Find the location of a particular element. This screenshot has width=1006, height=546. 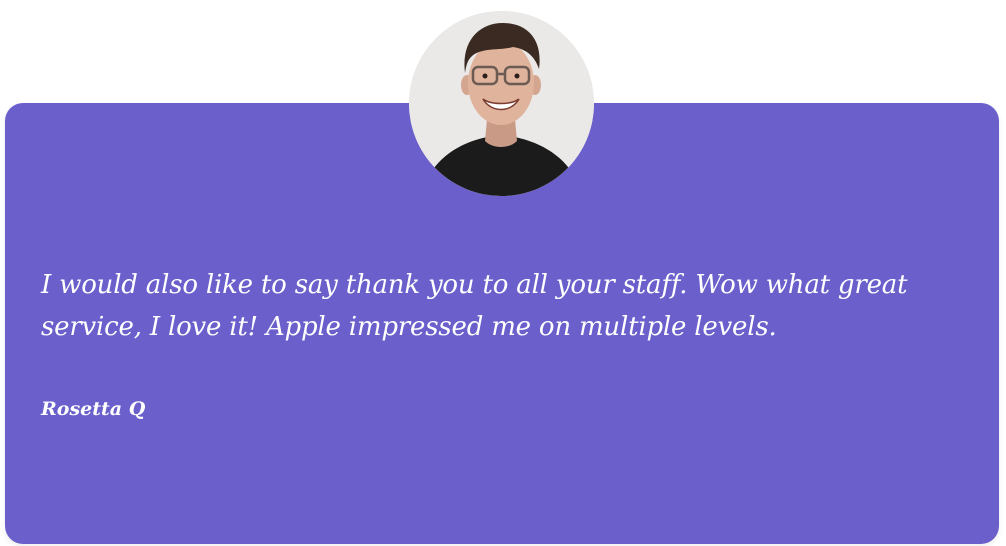

avatar-portrait-image is located at coordinates (501, 103).